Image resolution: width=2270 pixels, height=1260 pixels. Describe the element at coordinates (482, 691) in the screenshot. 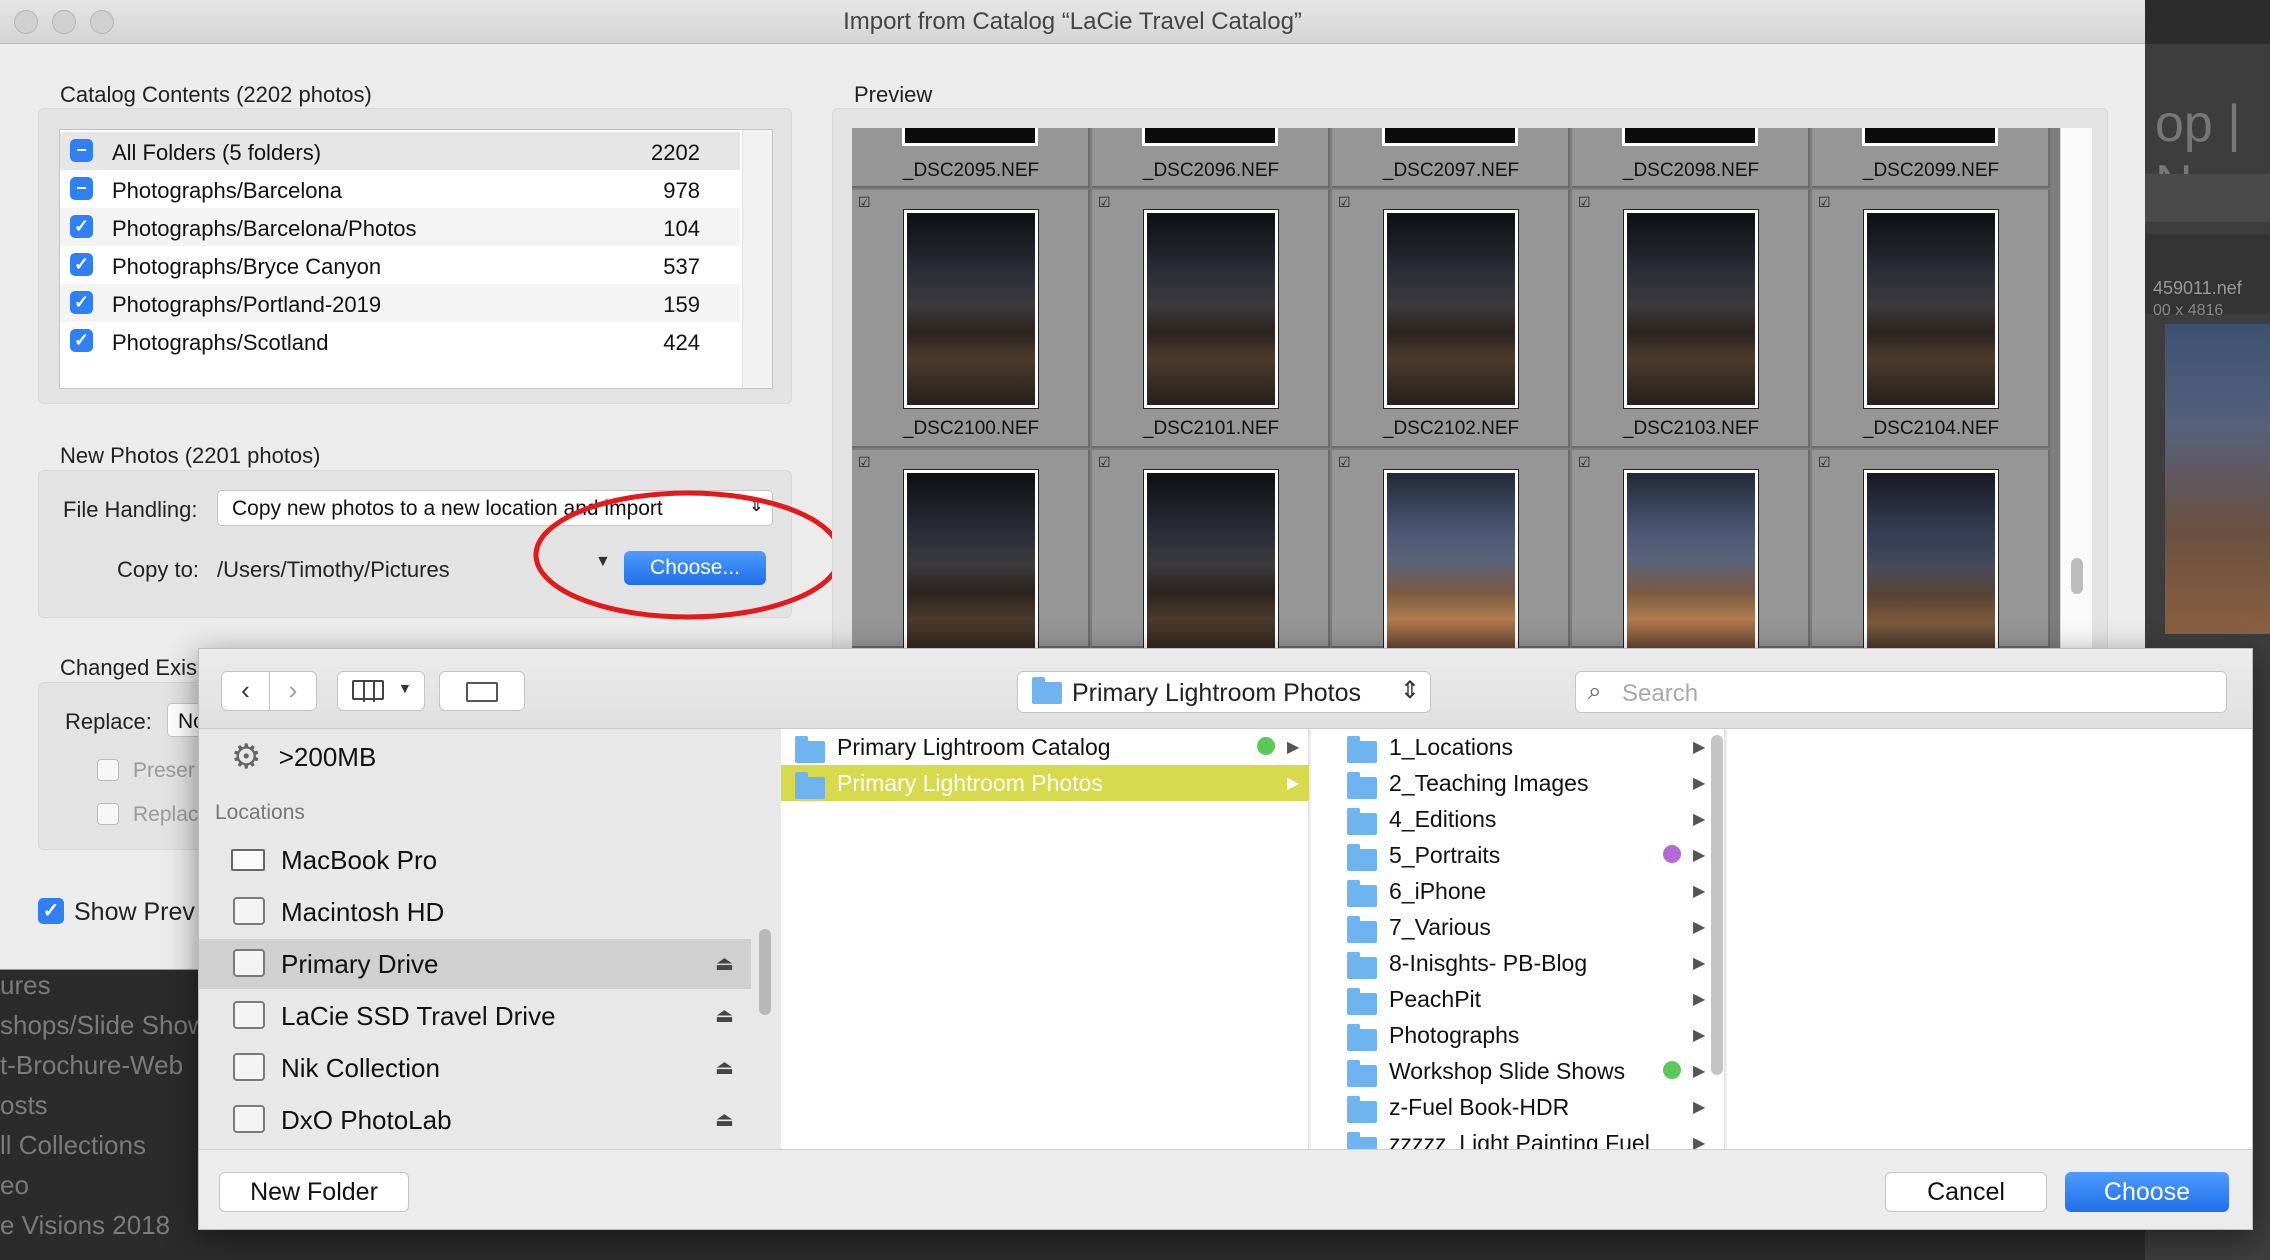

I see `new-folder-toolbar-button` at that location.